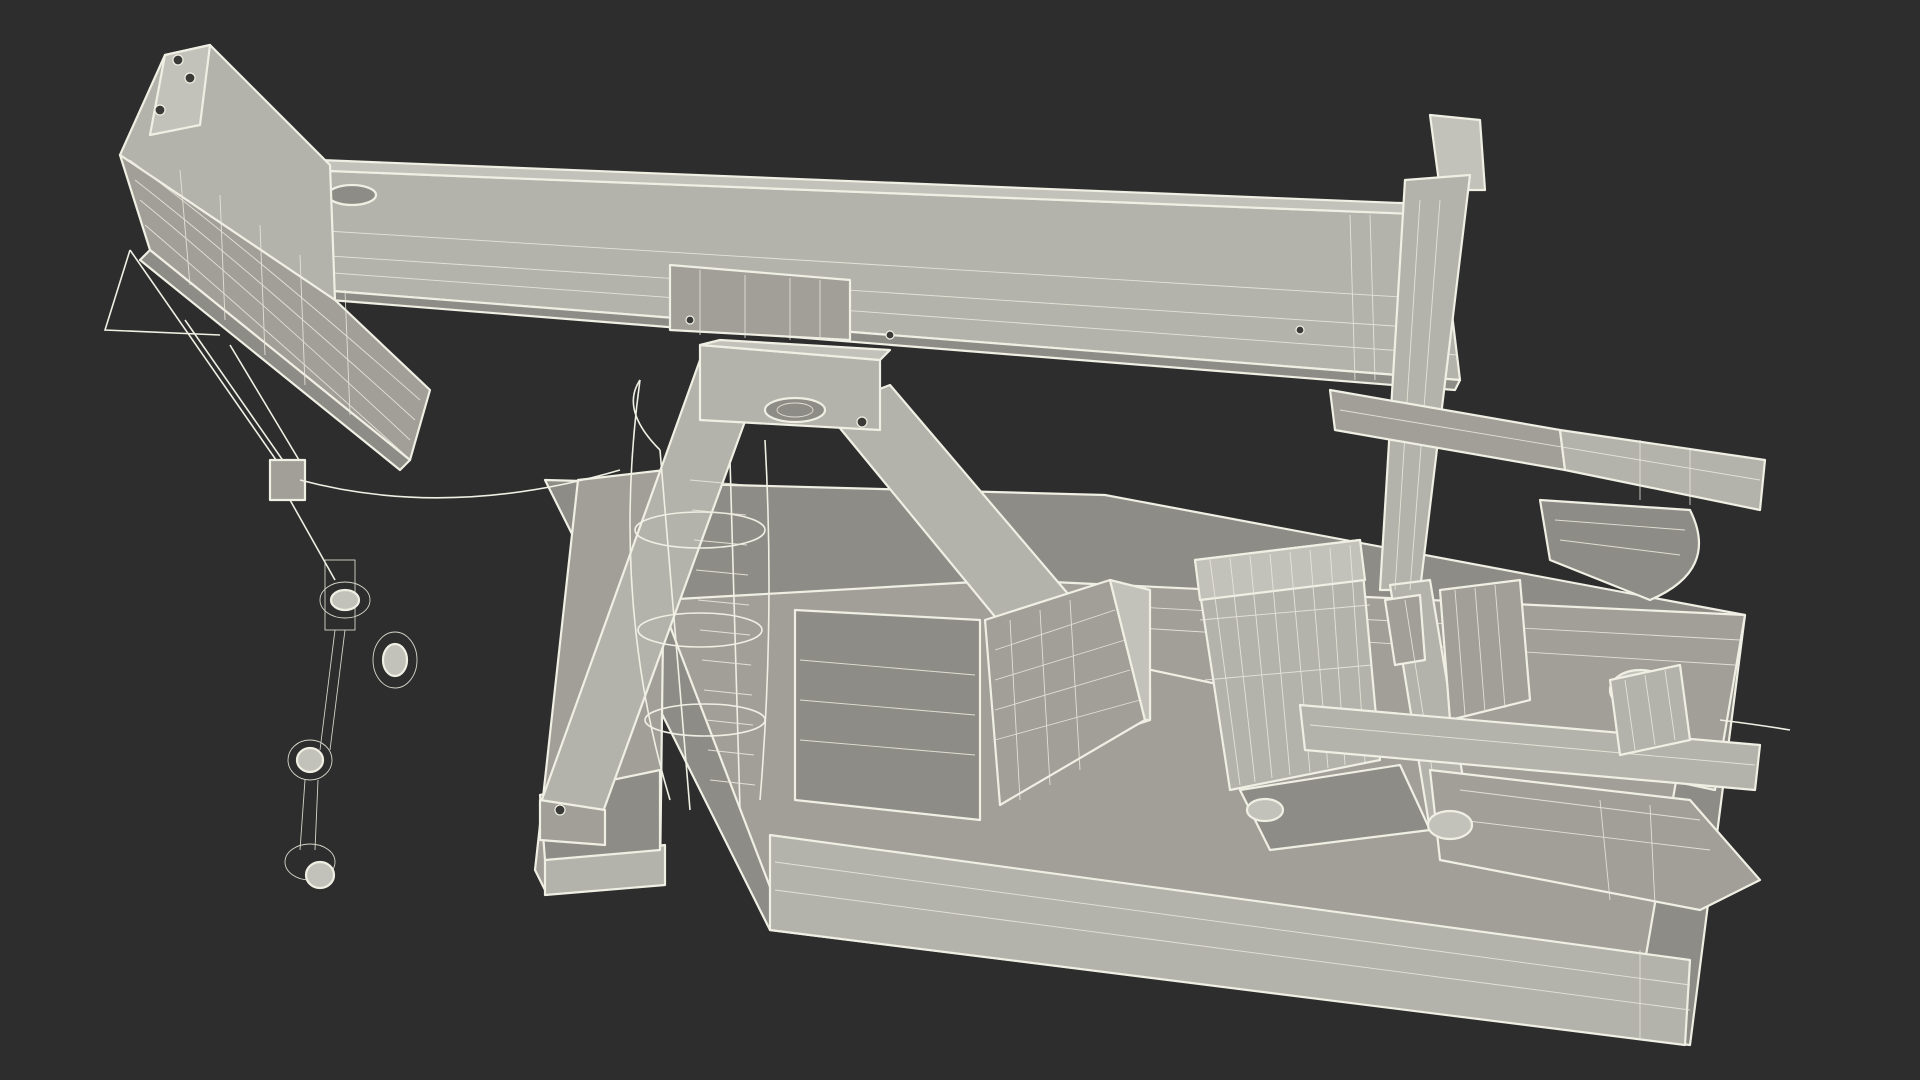  What do you see at coordinates (343, 674) in the screenshot?
I see `wellhead-assembly` at bounding box center [343, 674].